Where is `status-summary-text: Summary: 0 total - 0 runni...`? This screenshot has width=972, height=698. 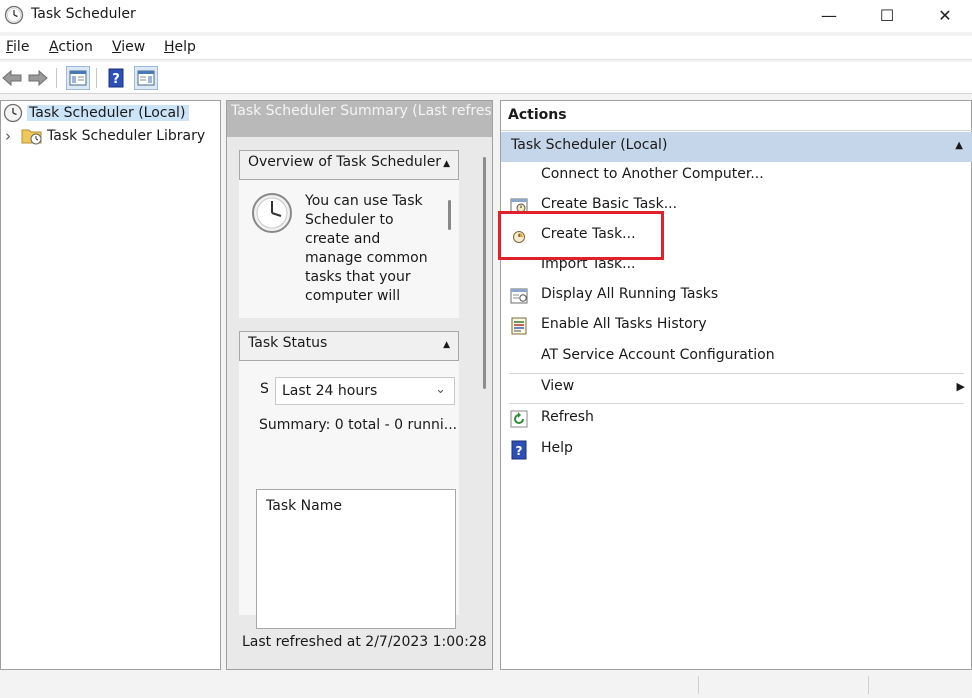 status-summary-text: Summary: 0 total - 0 runni... is located at coordinates (358, 425).